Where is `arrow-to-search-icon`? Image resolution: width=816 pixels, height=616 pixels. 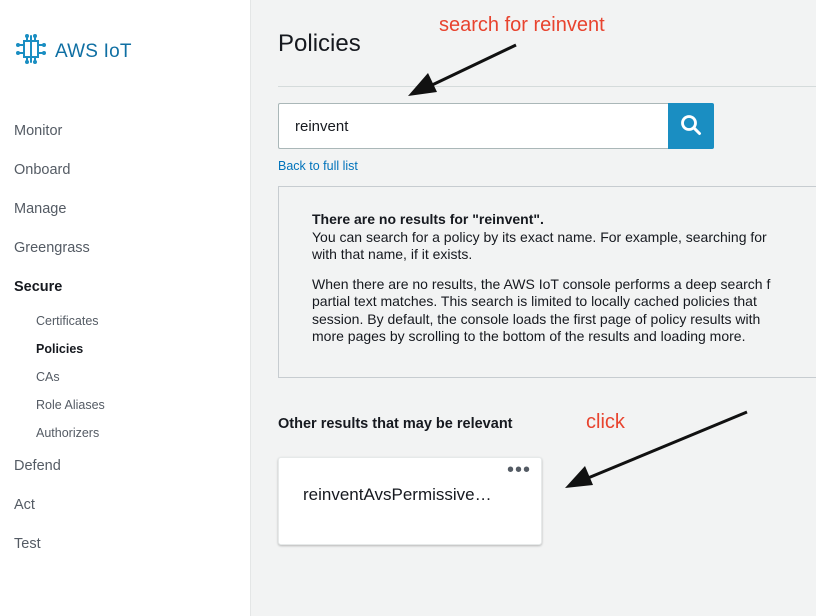
arrow-to-search-icon is located at coordinates (462, 69).